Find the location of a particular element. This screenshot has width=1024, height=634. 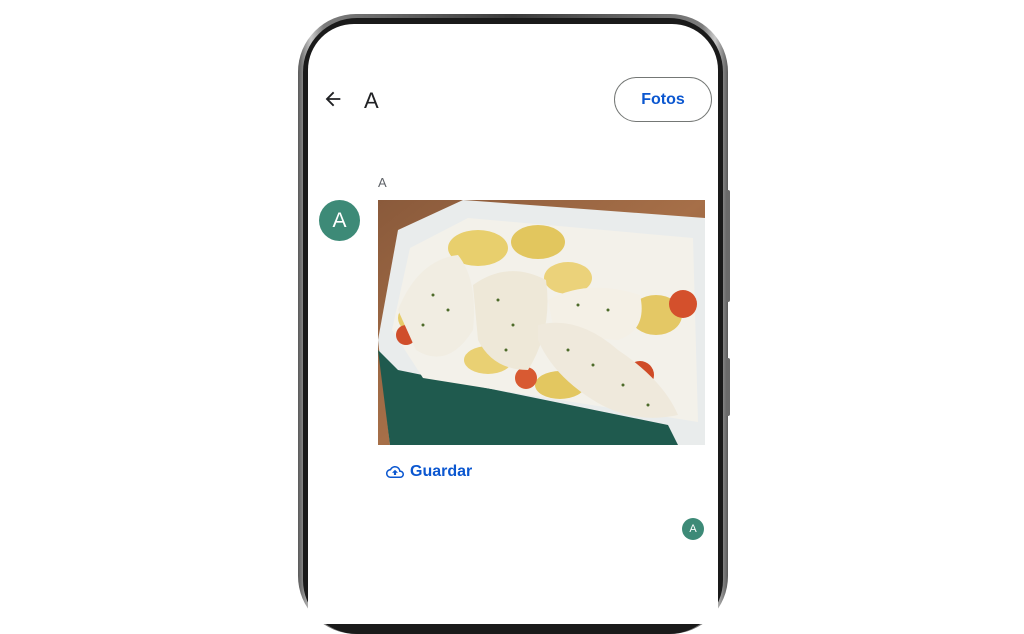

avatar-initial: A is located at coordinates (339, 220).